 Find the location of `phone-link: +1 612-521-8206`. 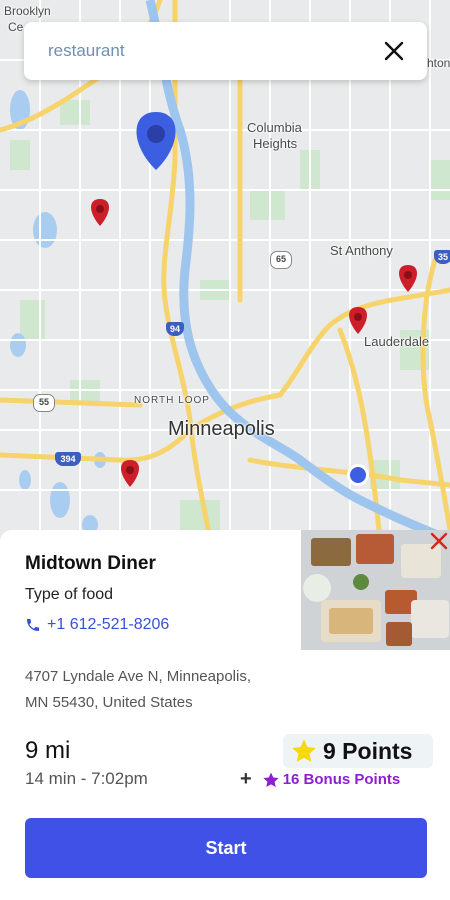

phone-link: +1 612-521-8206 is located at coordinates (97, 625).